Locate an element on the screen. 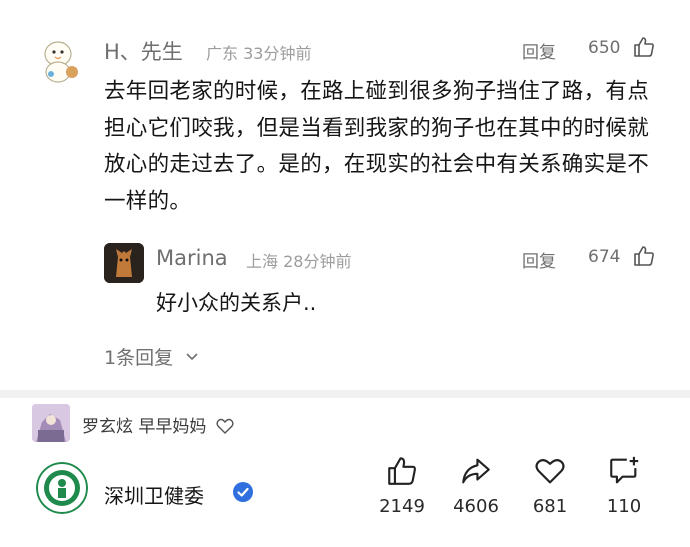  comment-add-icon is located at coordinates (624, 470).